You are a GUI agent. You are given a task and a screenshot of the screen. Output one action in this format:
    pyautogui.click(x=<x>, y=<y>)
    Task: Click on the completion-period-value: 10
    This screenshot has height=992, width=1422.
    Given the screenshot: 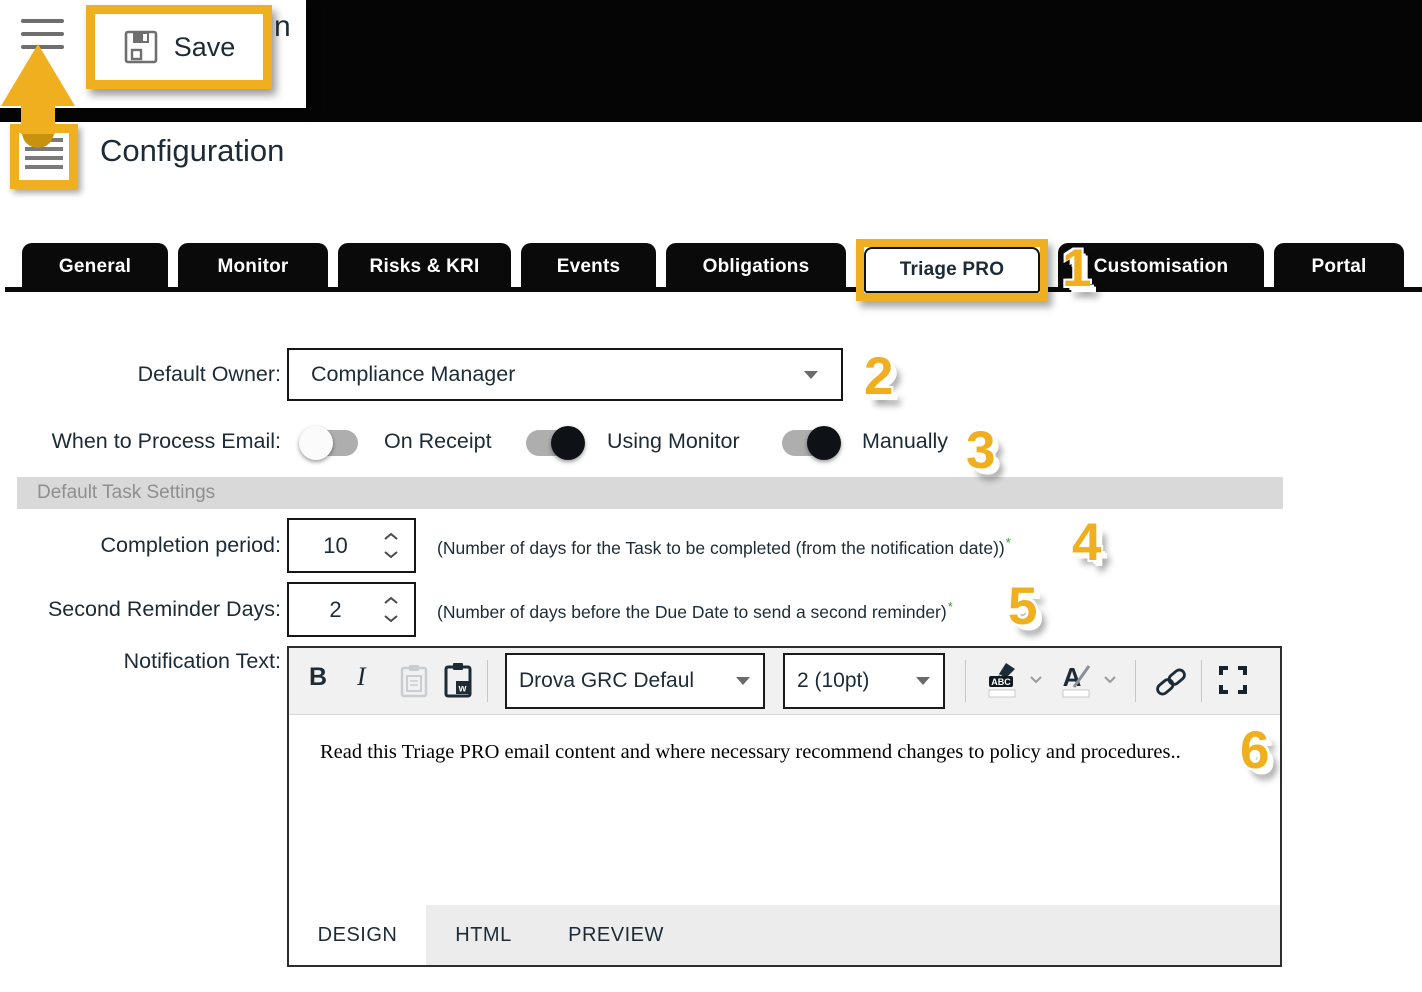 What is the action you would take?
    pyautogui.click(x=335, y=545)
    